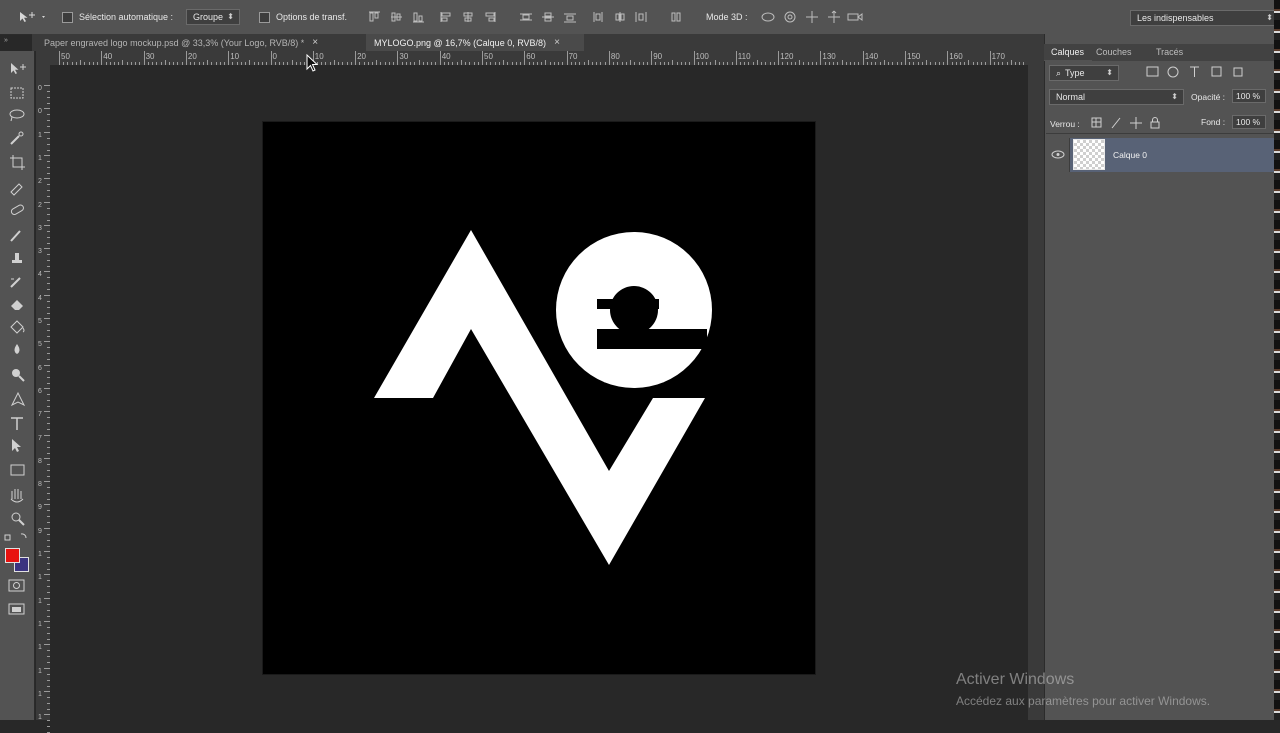  What do you see at coordinates (213, 17) in the screenshot?
I see `auto-select-dropdown: Groupe ⬍` at bounding box center [213, 17].